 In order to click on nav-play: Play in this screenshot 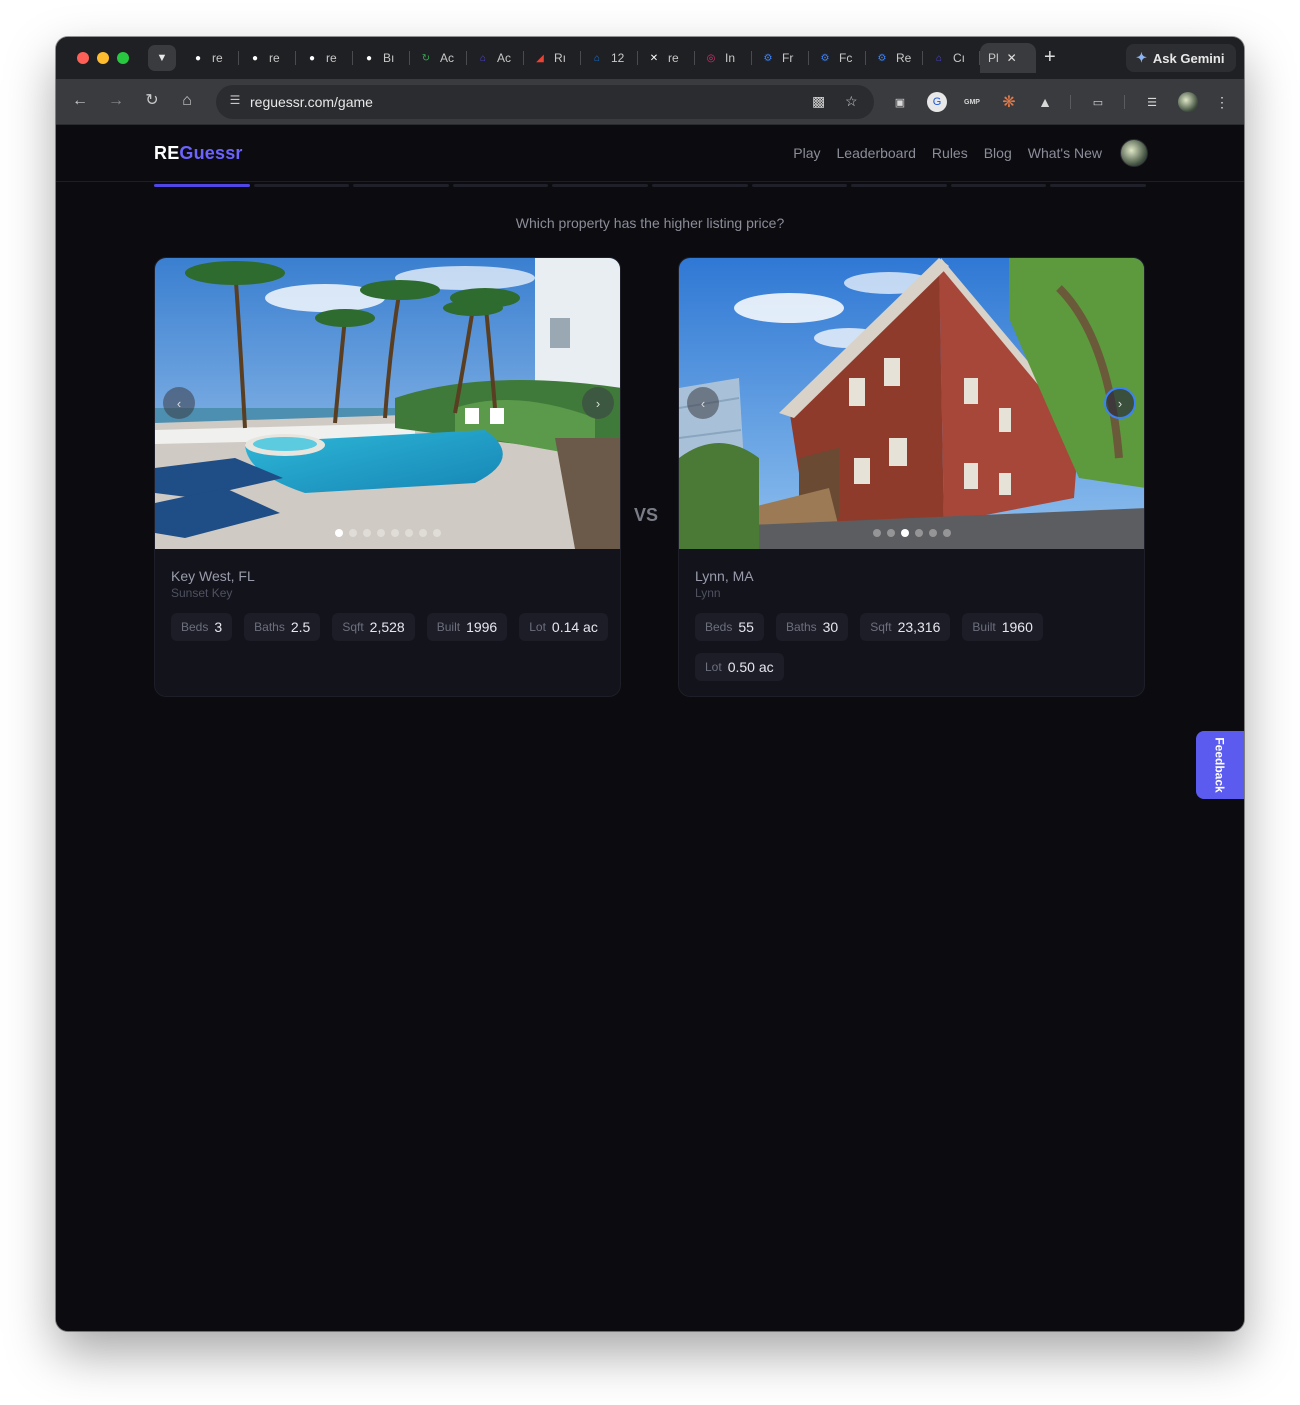, I will do `click(806, 153)`.